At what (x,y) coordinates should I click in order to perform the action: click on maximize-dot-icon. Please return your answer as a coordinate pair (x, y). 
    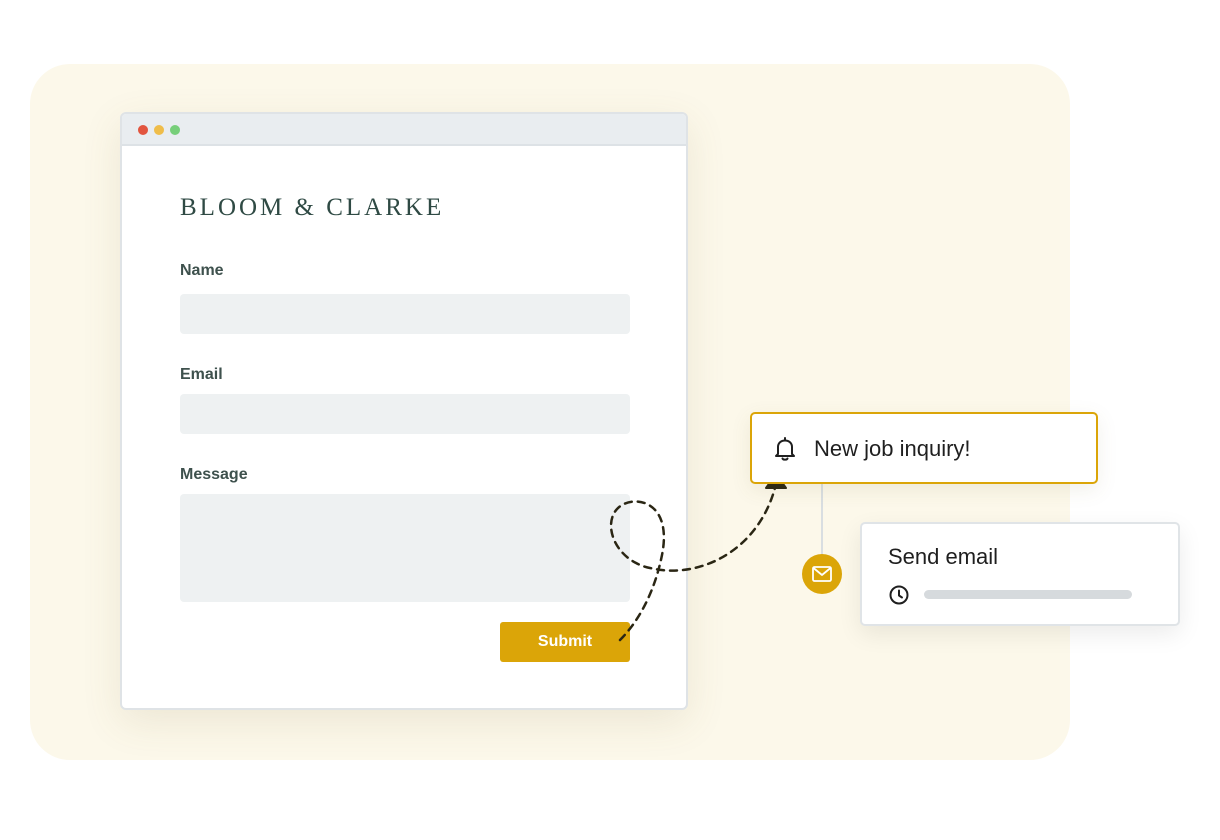
    Looking at the image, I should click on (175, 130).